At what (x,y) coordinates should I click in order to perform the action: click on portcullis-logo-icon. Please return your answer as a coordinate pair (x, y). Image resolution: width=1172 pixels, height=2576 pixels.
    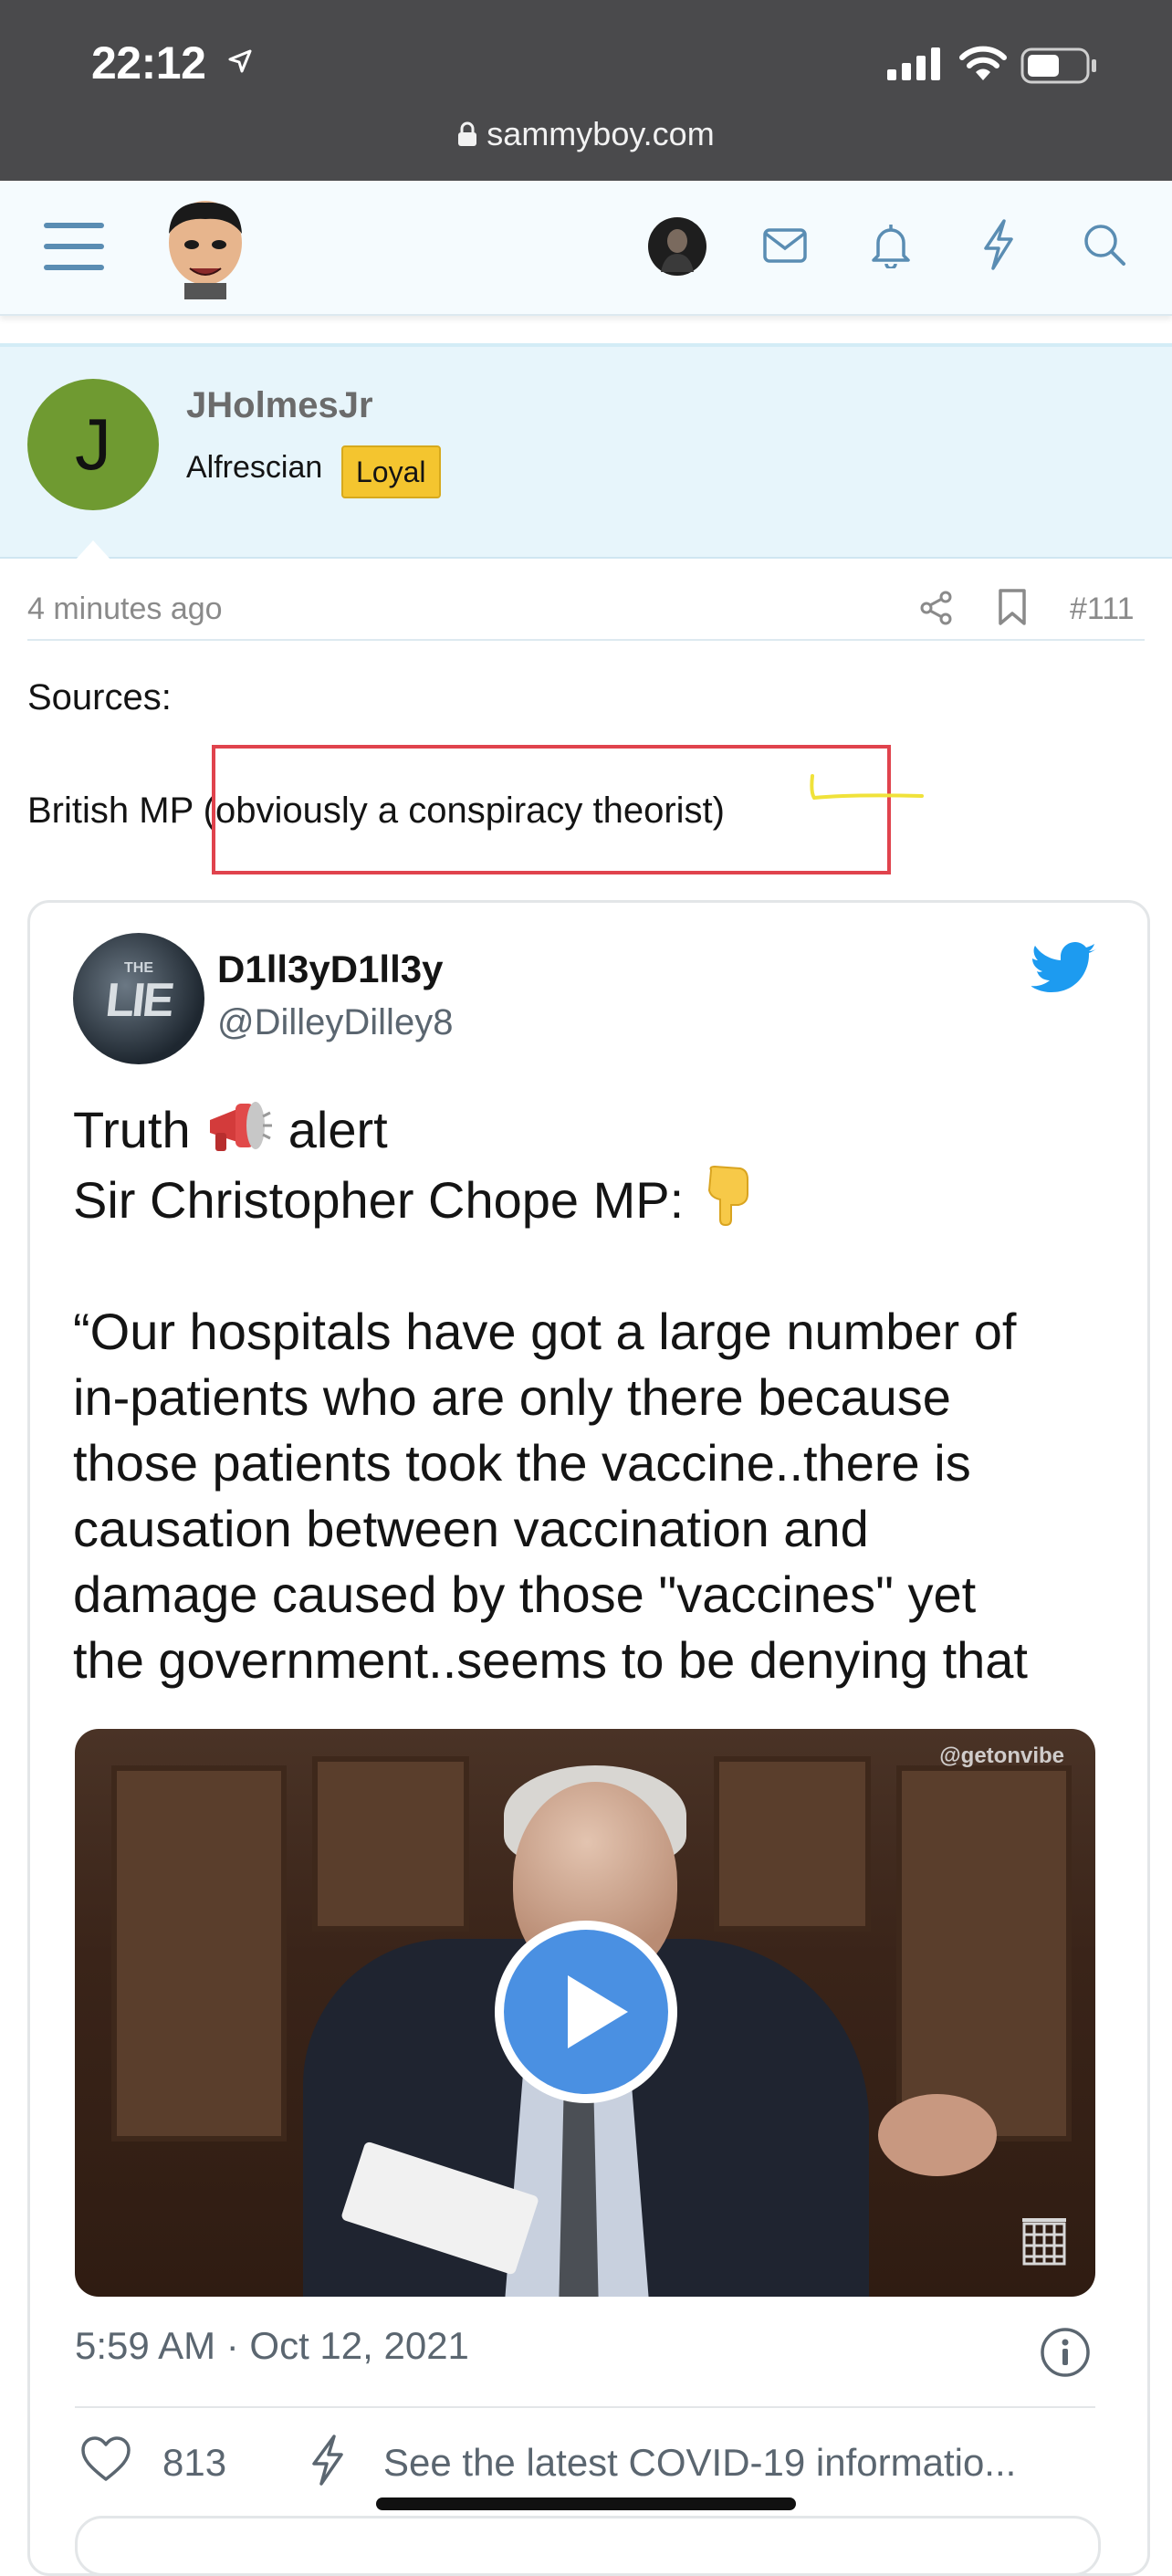
    Looking at the image, I should click on (1044, 2242).